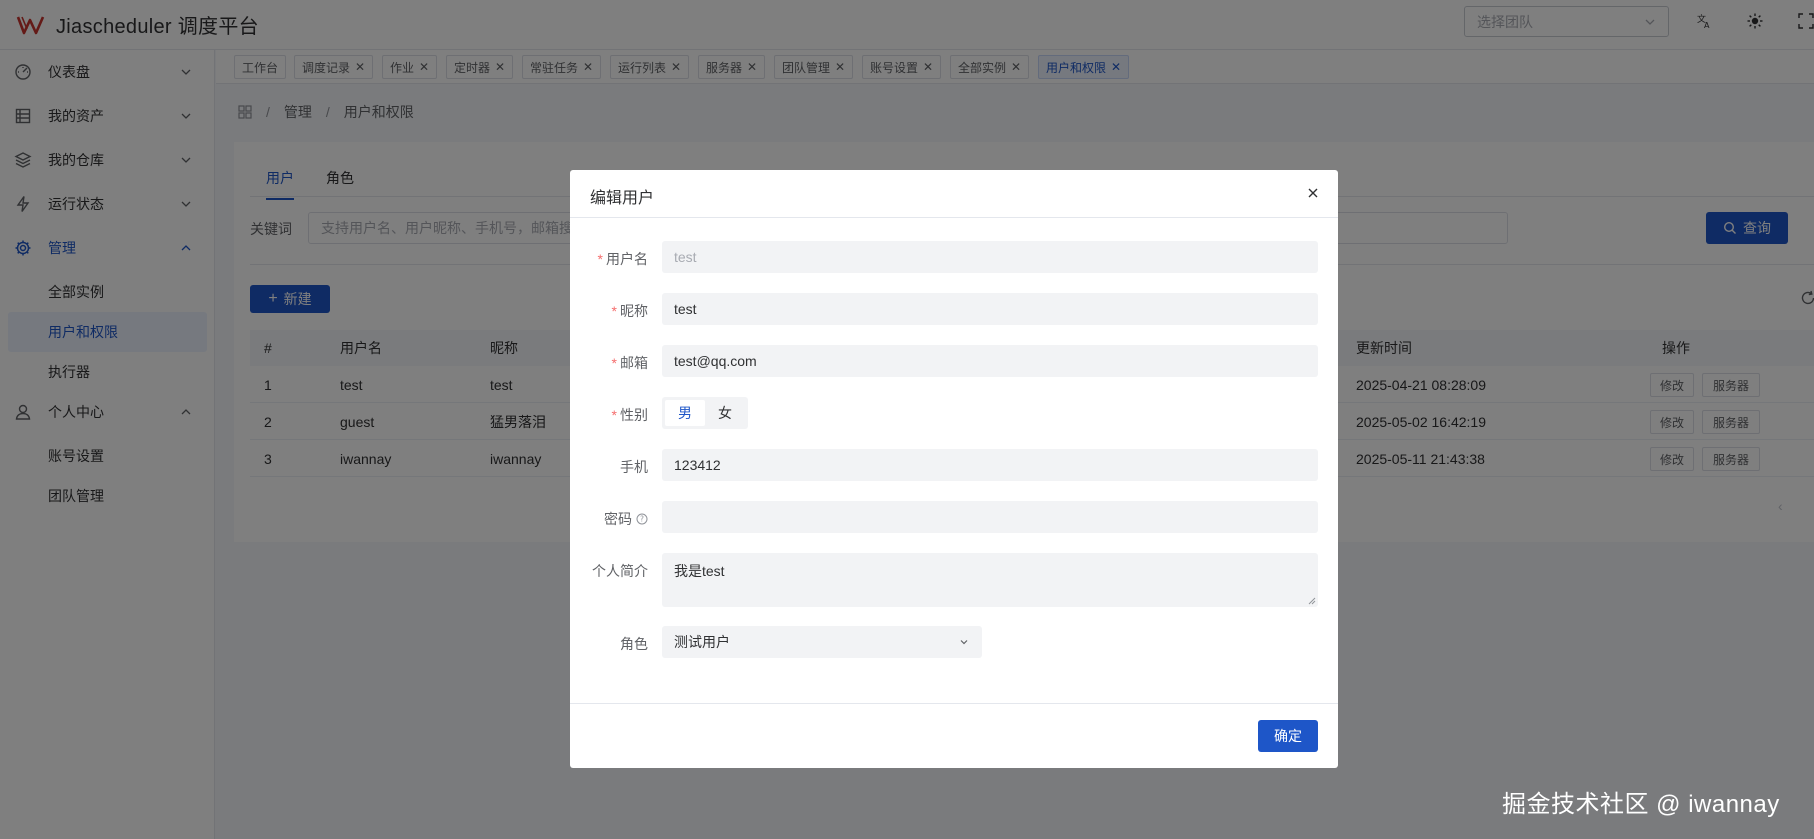  I want to click on password-label: 密码 ?, so click(626, 519).